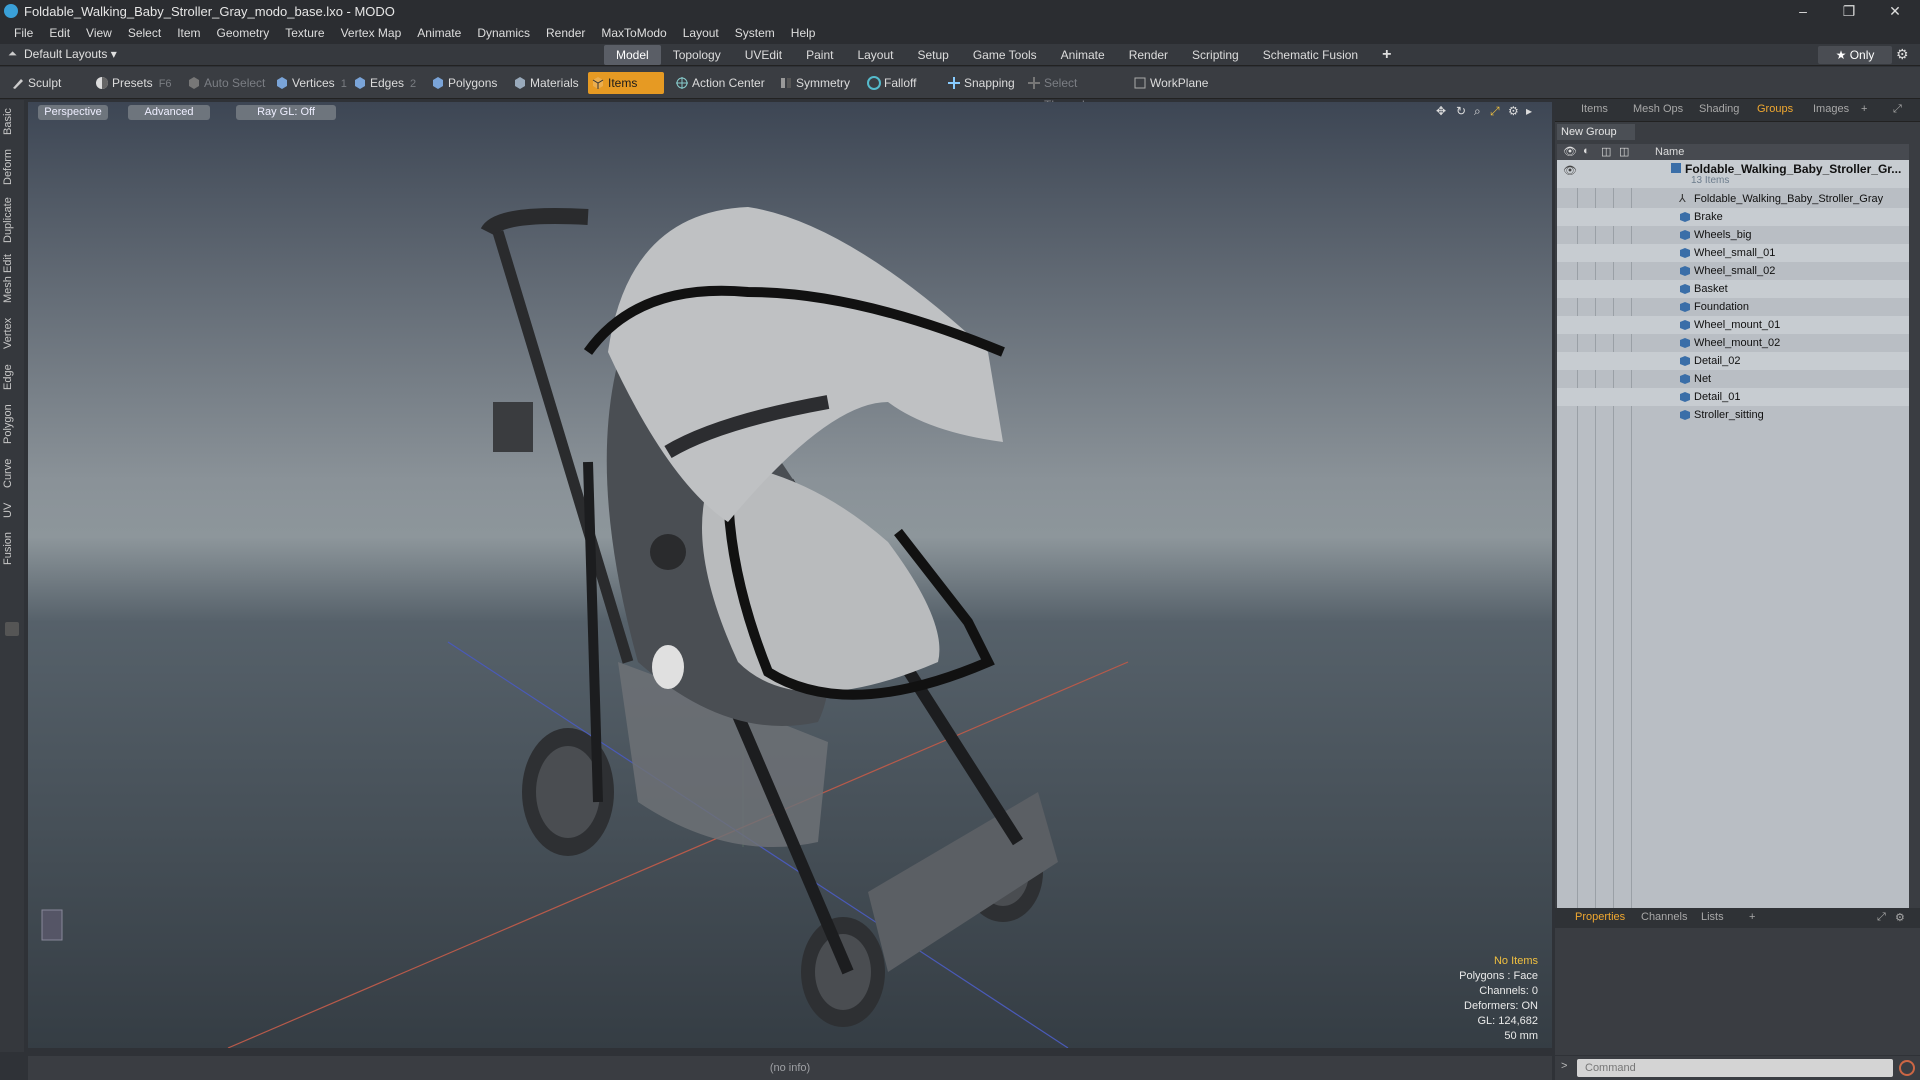  I want to click on tree-item: Wheel_mount_02, so click(1733, 343).